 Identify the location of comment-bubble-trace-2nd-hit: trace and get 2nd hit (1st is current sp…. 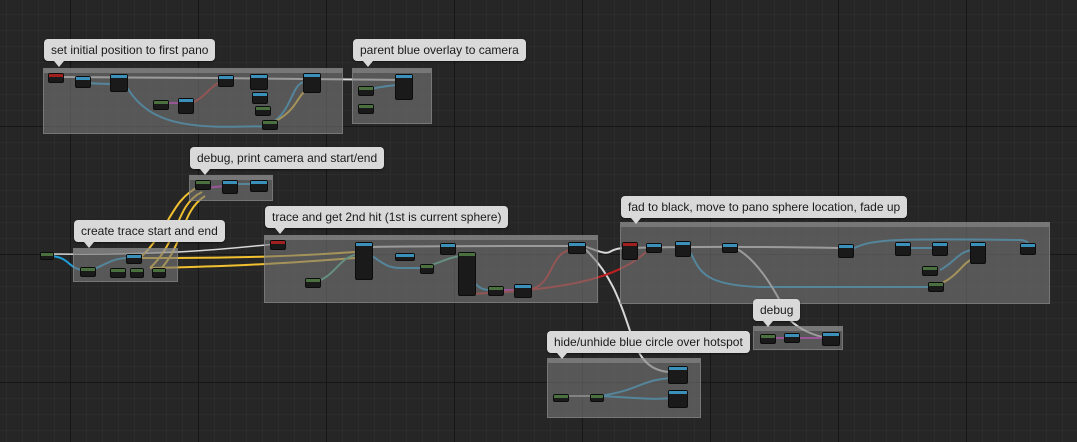
(387, 220).